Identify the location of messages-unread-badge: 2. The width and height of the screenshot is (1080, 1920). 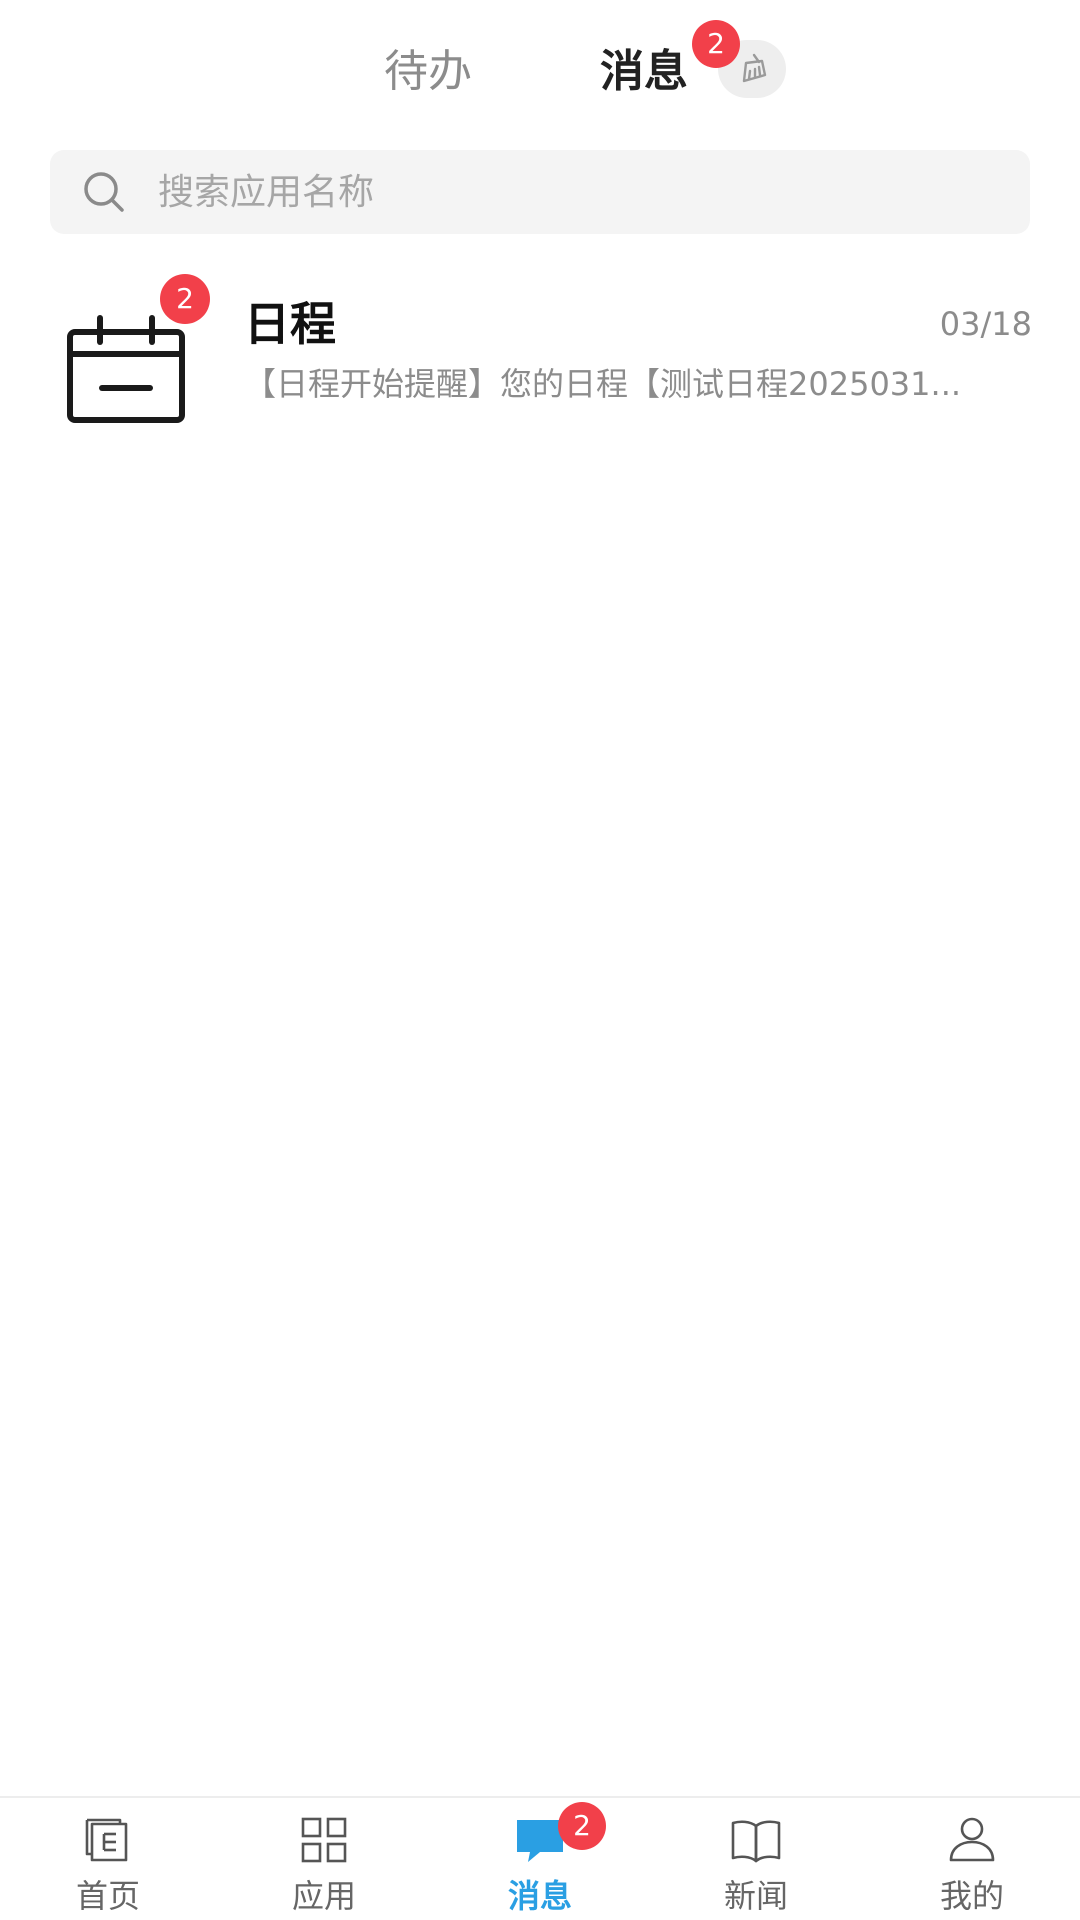
(716, 44).